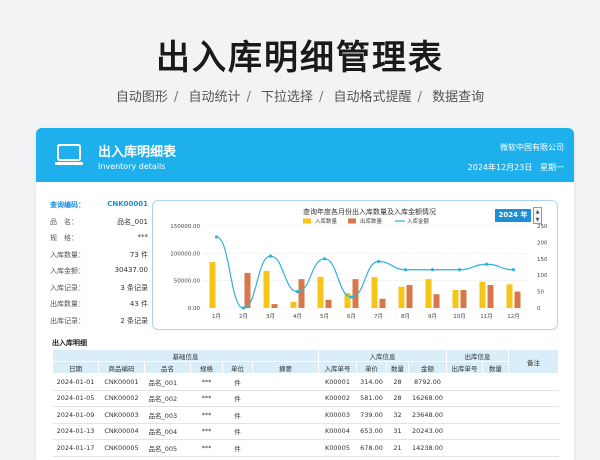  What do you see at coordinates (371, 431) in the screenshot?
I see `table-cell: 653.00` at bounding box center [371, 431].